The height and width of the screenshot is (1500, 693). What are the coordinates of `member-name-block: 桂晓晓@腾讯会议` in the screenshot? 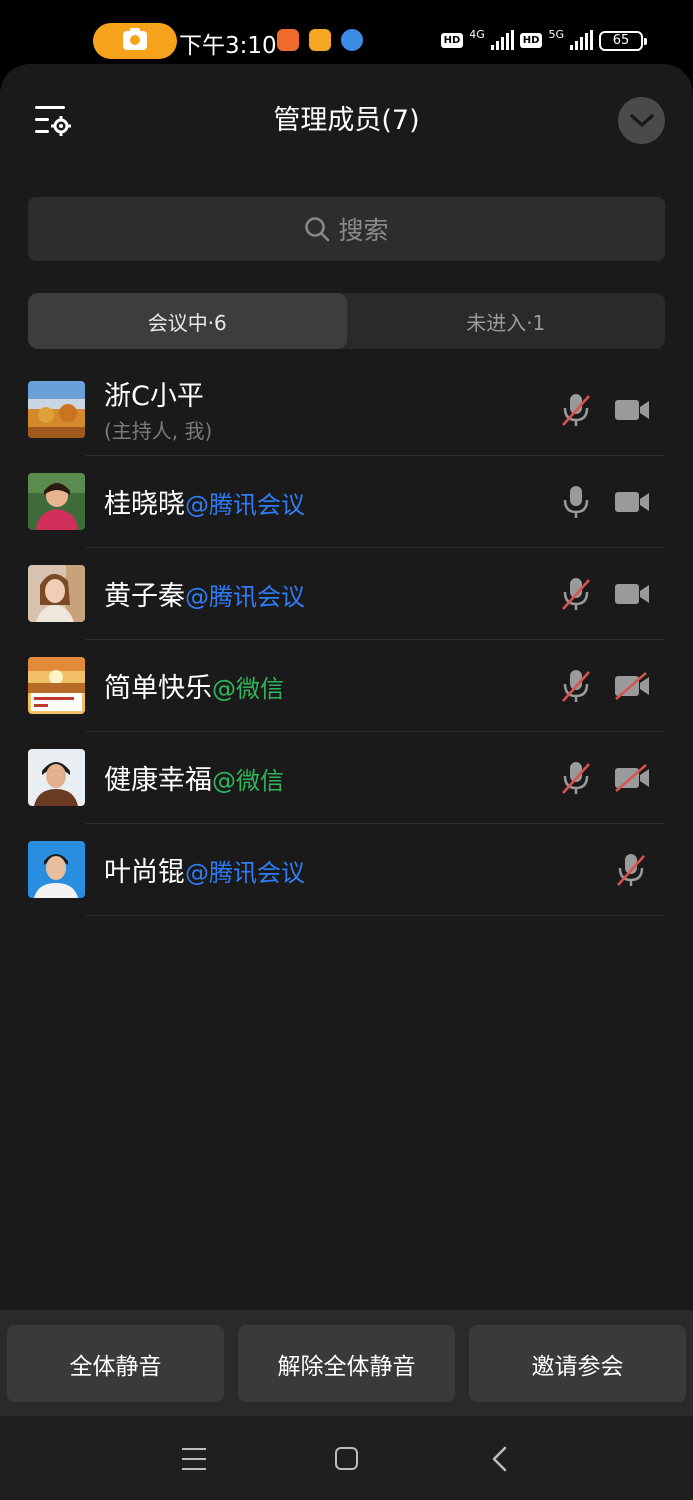 It's located at (204, 501).